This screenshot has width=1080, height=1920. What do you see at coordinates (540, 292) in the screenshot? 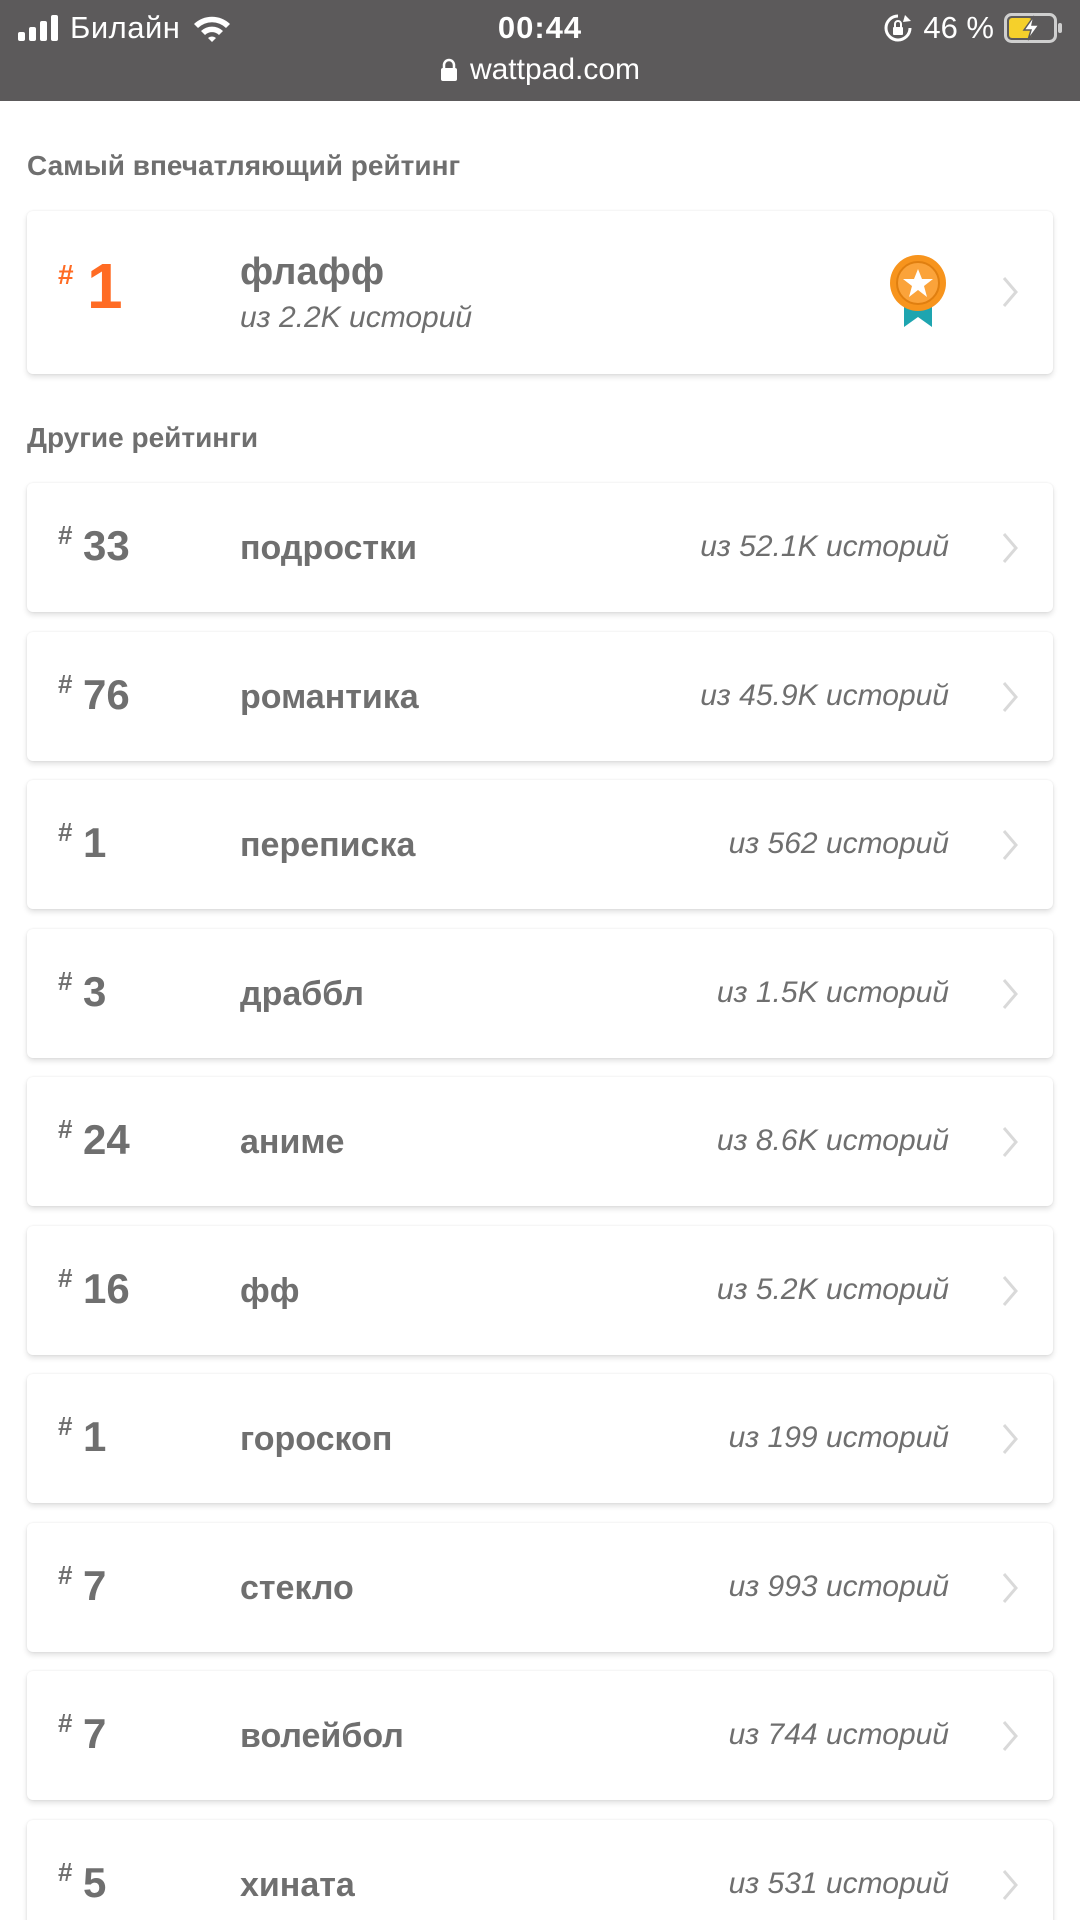
I see `featured-ranking-card: # 1 флафф из 2.2K историй` at bounding box center [540, 292].